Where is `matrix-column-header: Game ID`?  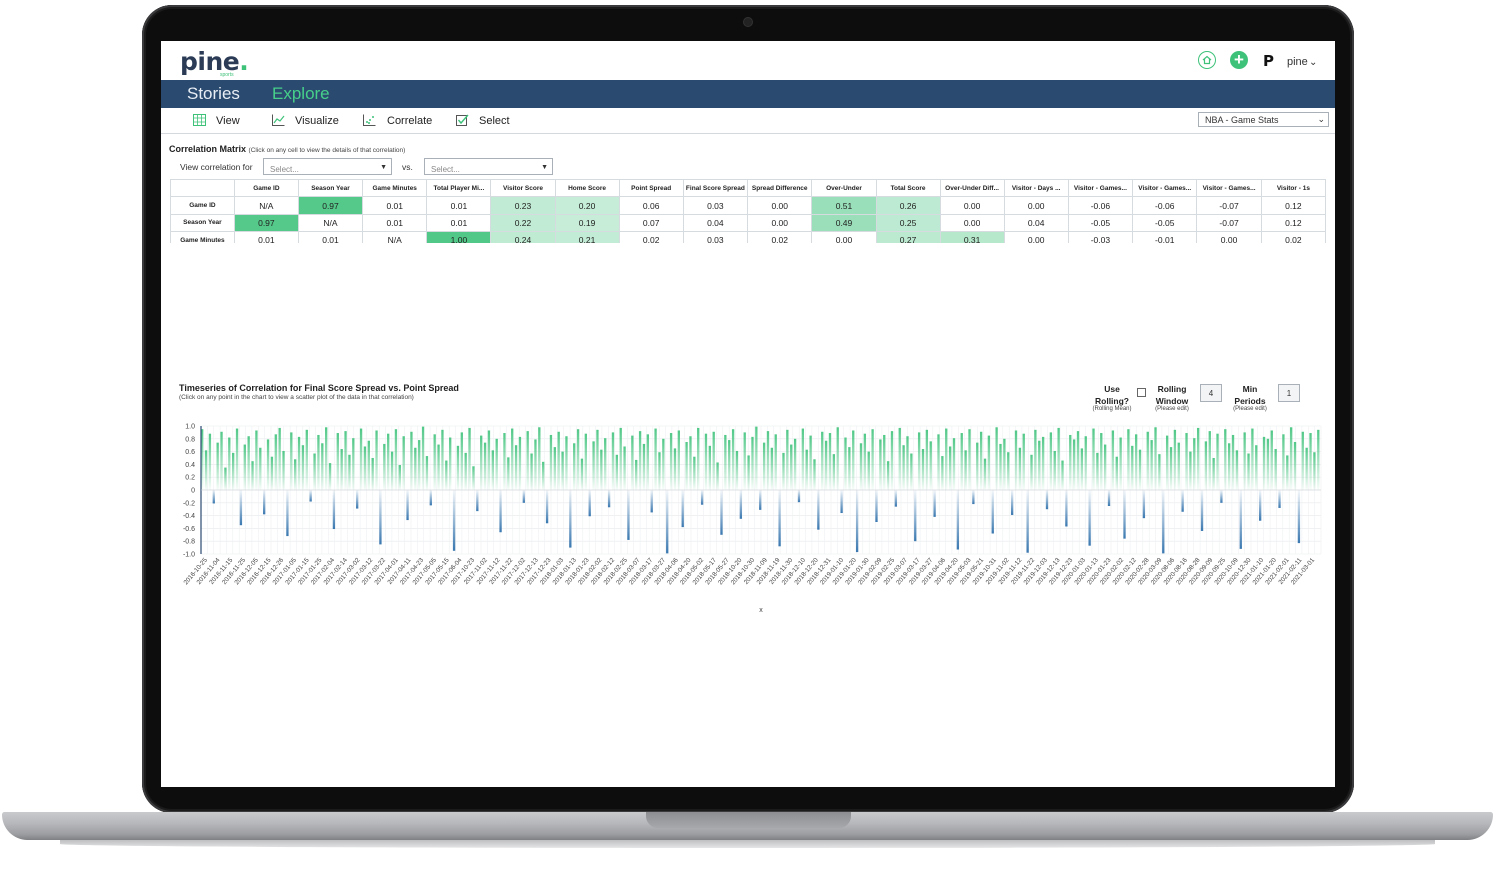 matrix-column-header: Game ID is located at coordinates (266, 188).